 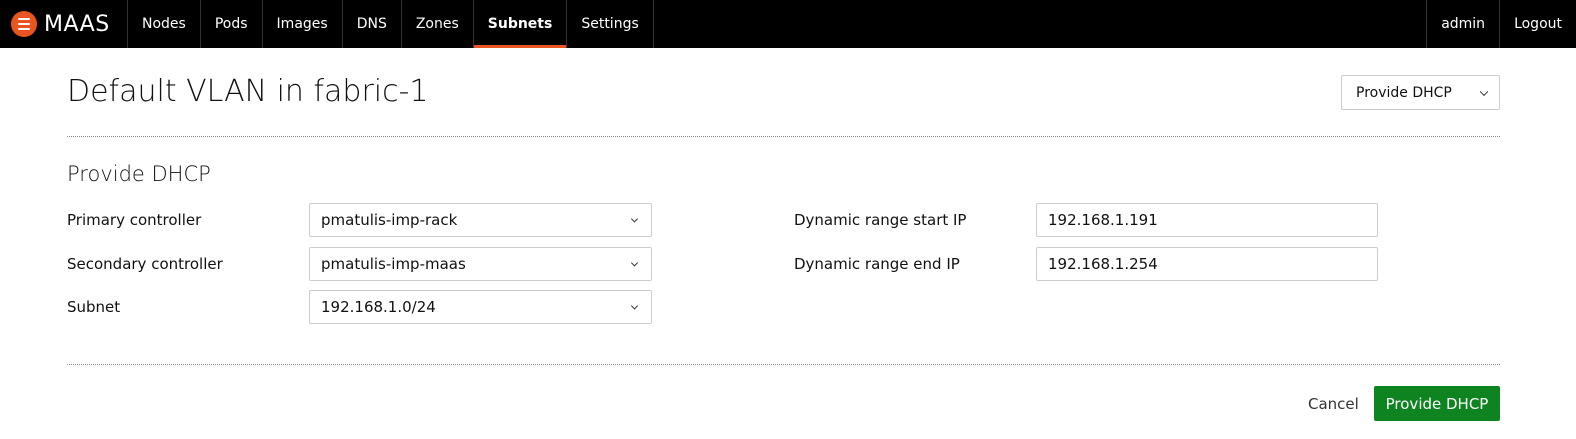 What do you see at coordinates (1463, 24) in the screenshot?
I see `nav-item-user: admin` at bounding box center [1463, 24].